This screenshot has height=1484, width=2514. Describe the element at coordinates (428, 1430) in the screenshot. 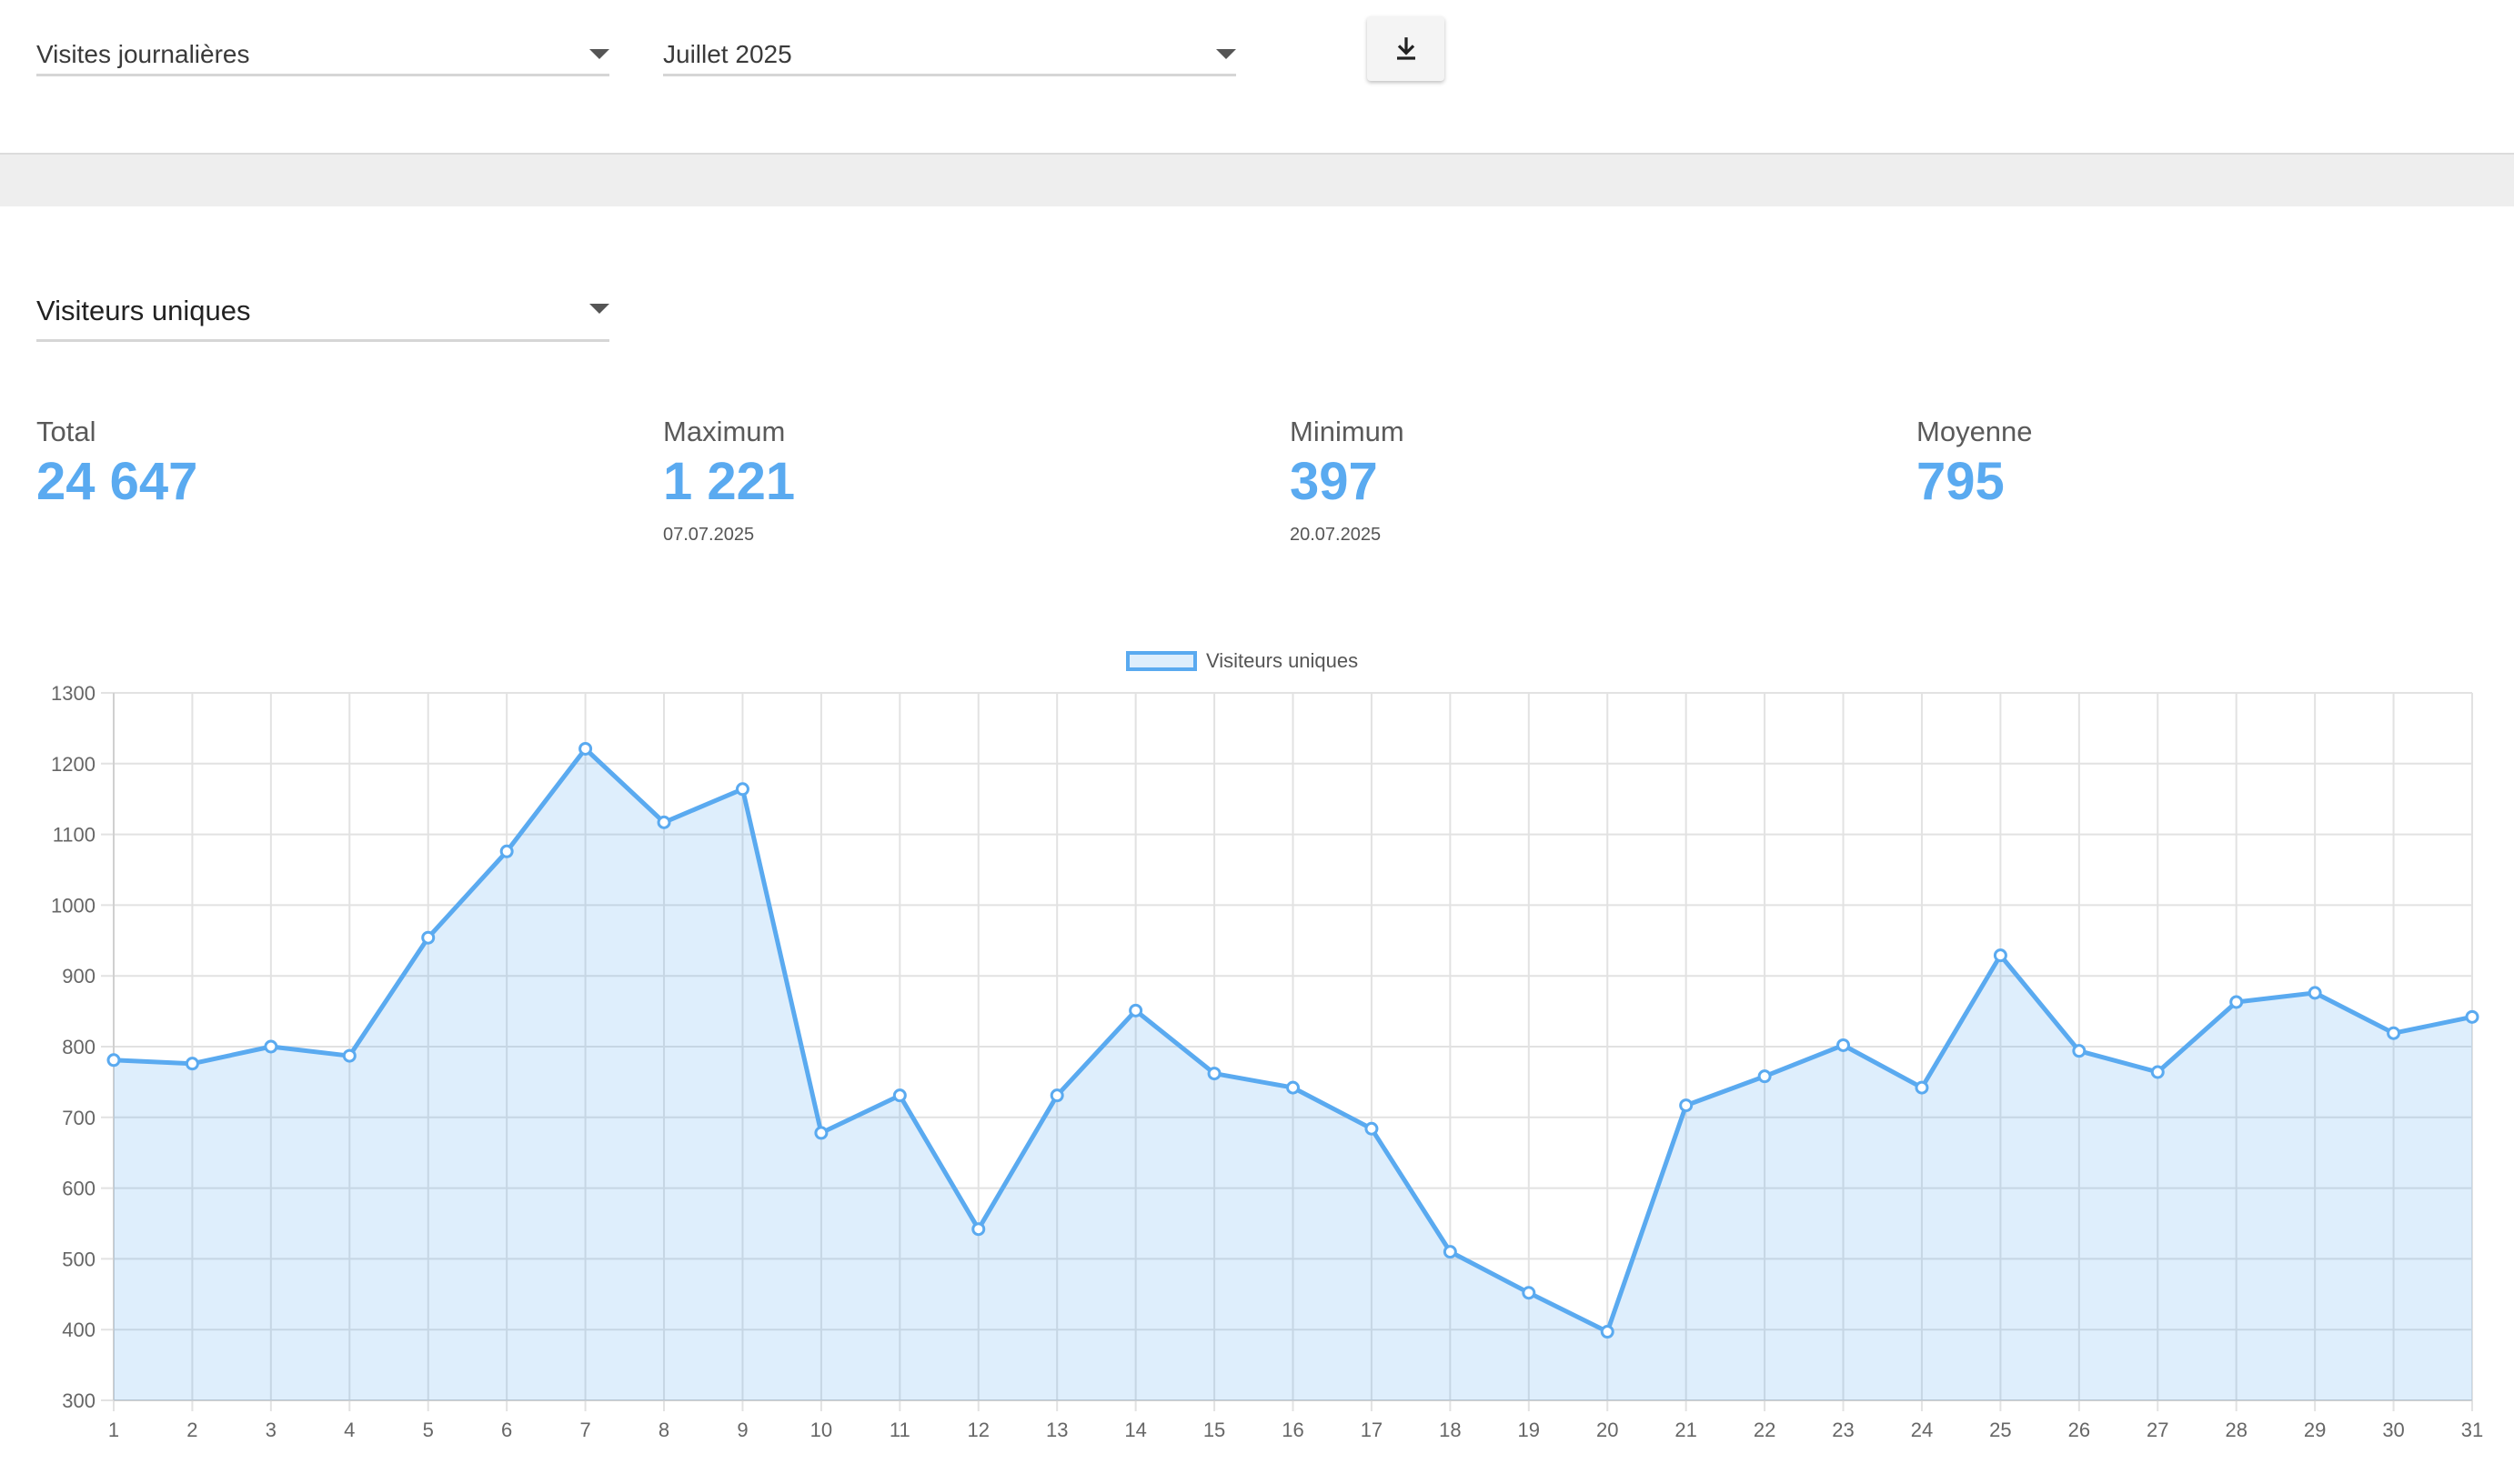

I see `x-tick-label: 5` at that location.